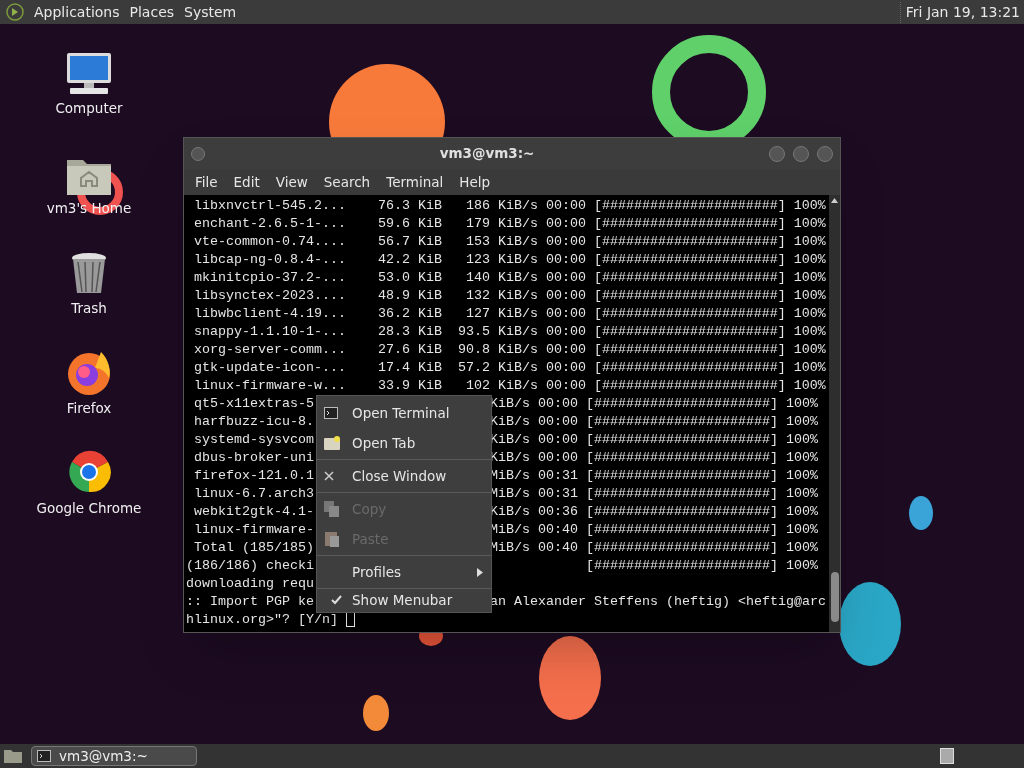 This screenshot has height=768, width=1024. I want to click on submenu-arrow-icon, so click(480, 572).